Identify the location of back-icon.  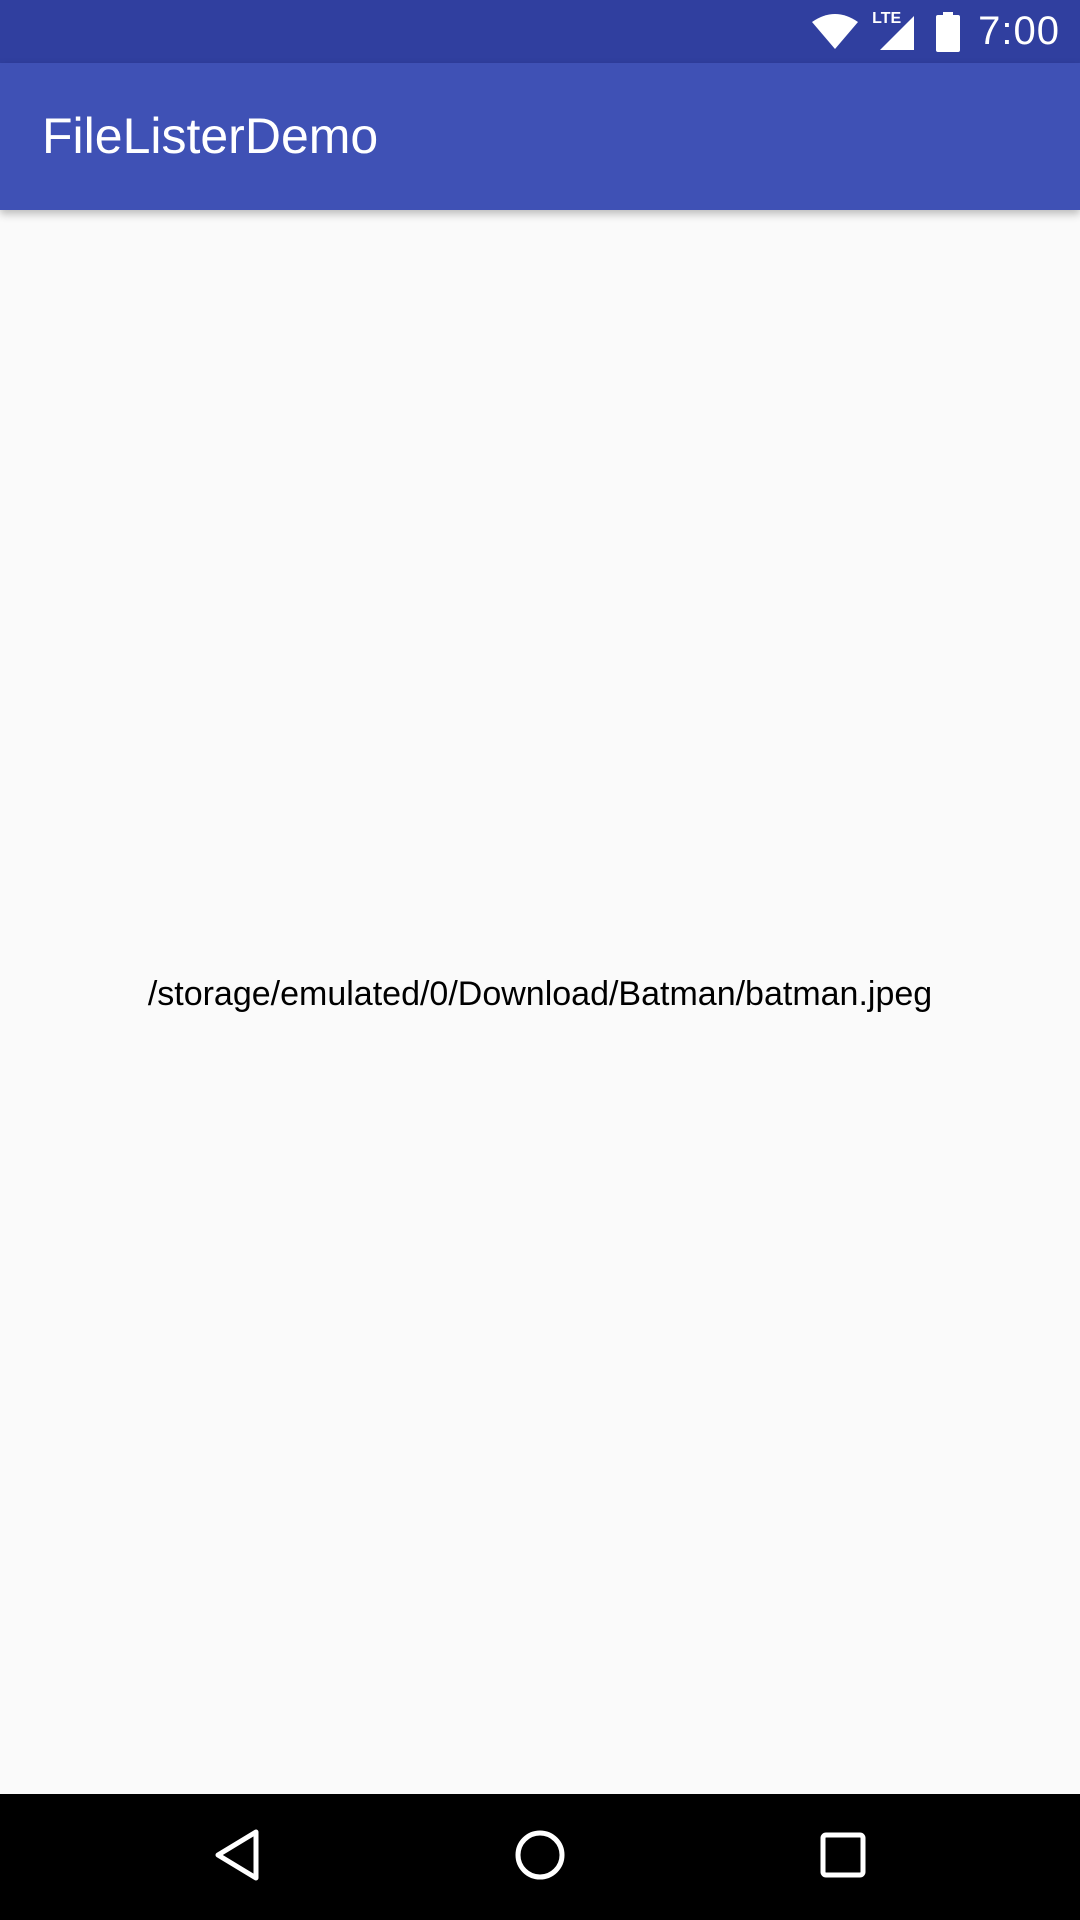
(237, 1857).